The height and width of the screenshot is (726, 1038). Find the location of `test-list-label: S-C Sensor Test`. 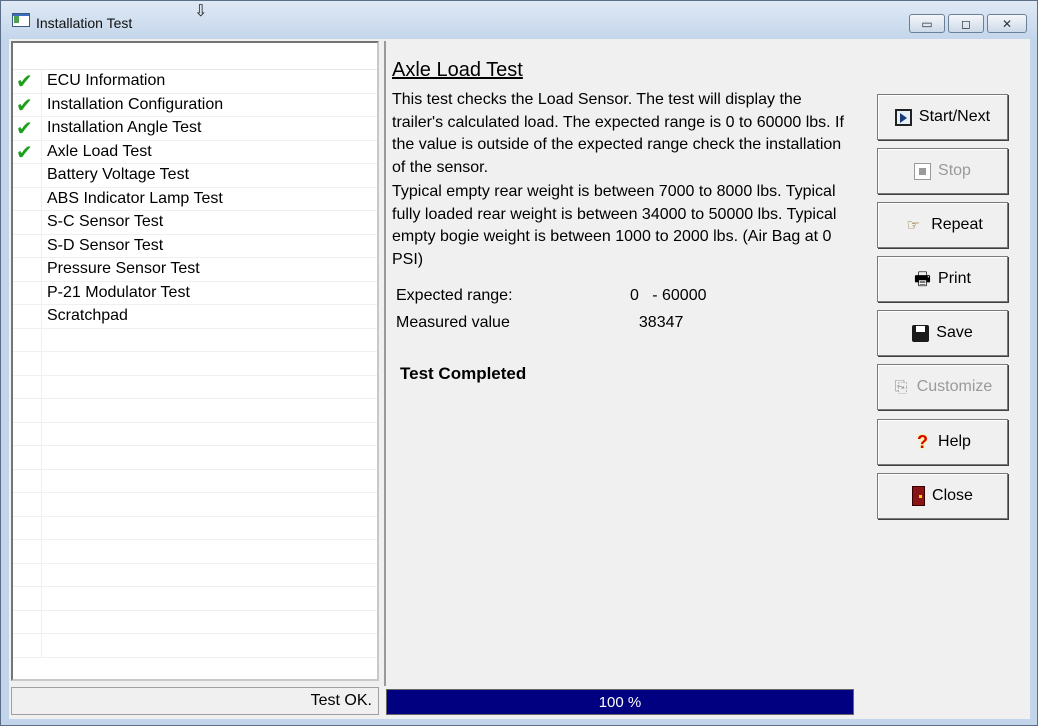

test-list-label: S-C Sensor Test is located at coordinates (105, 221).